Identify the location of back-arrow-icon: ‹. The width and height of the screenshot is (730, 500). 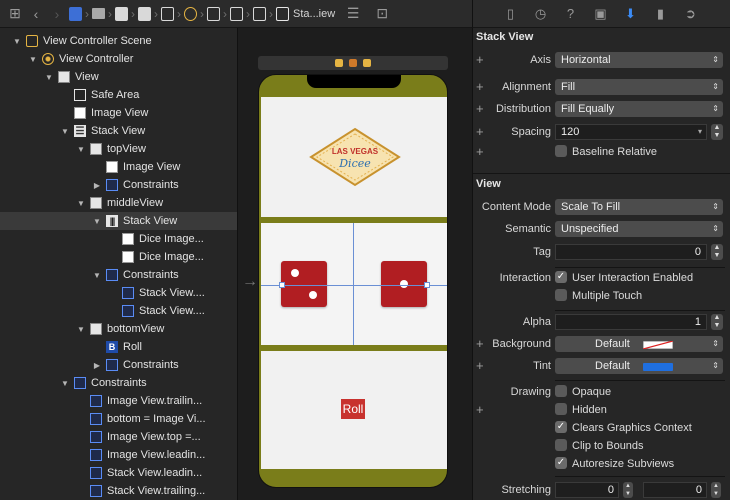
(36, 14).